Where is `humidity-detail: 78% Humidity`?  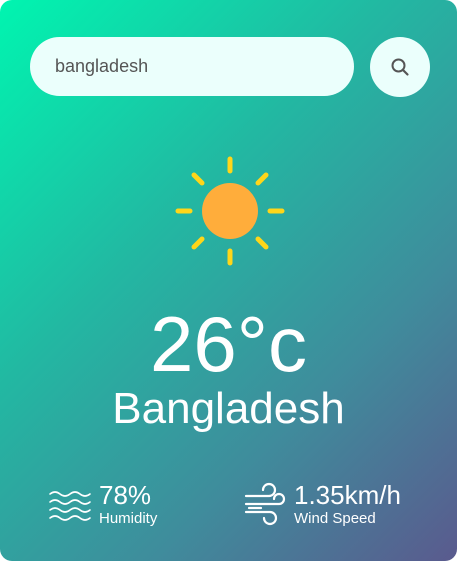 humidity-detail: 78% Humidity is located at coordinates (102, 504).